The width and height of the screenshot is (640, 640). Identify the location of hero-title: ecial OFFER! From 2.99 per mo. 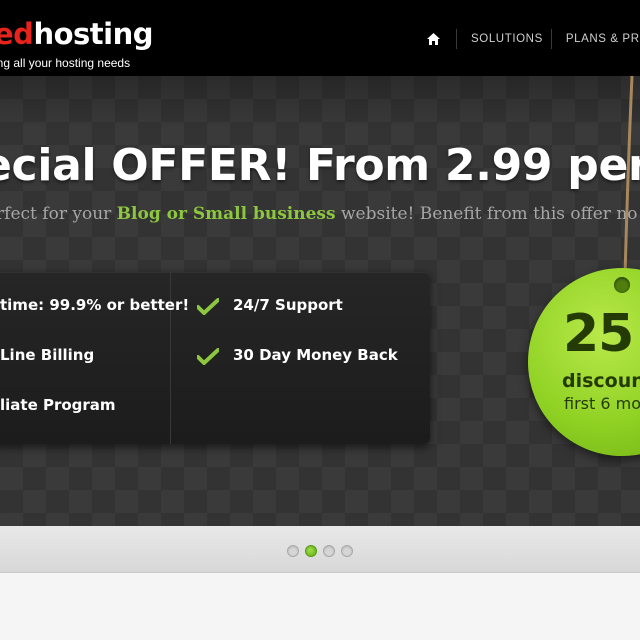
(320, 165).